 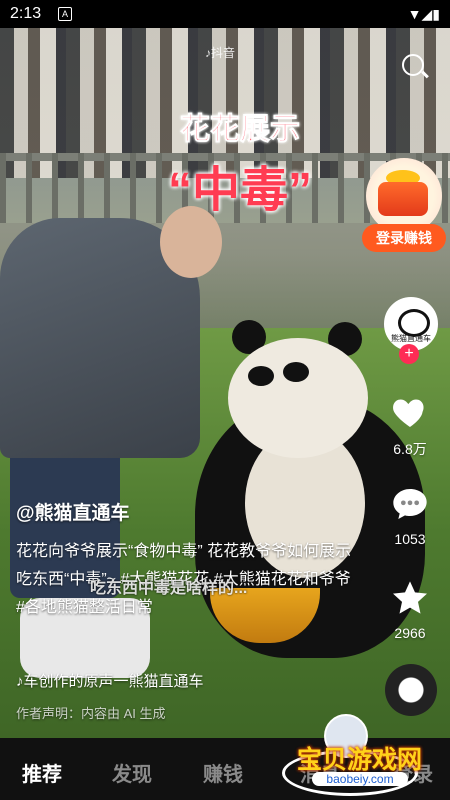 I want to click on douyin-watermark: ♪抖音, so click(x=220, y=53).